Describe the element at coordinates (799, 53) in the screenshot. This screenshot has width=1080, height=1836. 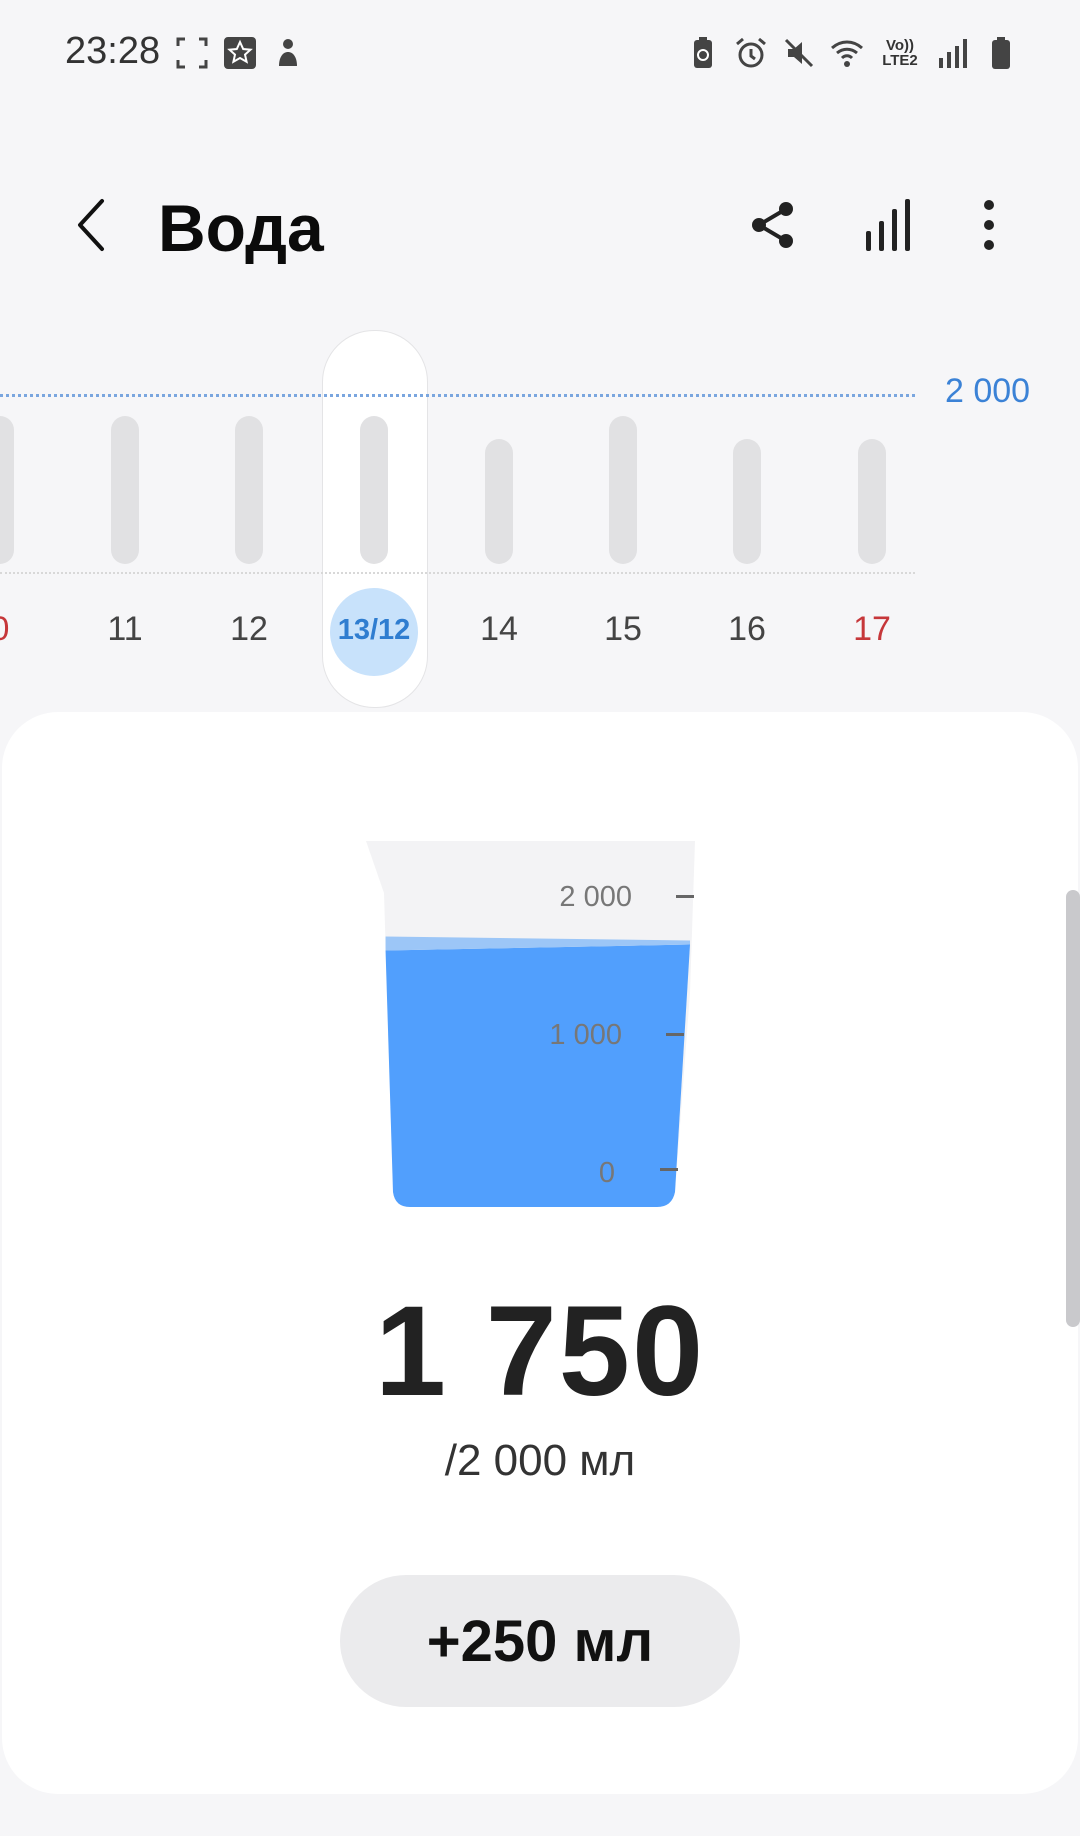
I see `mute-icon` at that location.